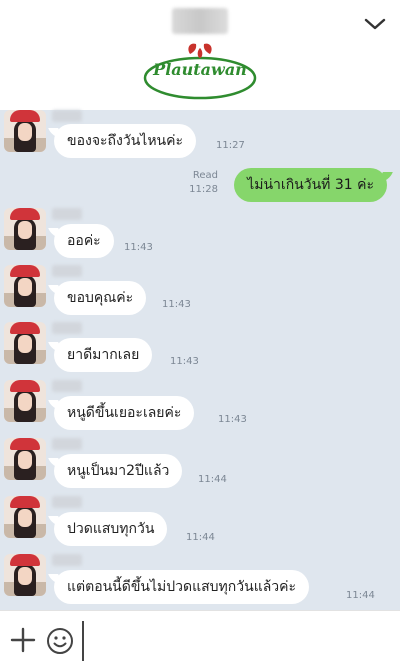  I want to click on emoji-icon, so click(60, 641).